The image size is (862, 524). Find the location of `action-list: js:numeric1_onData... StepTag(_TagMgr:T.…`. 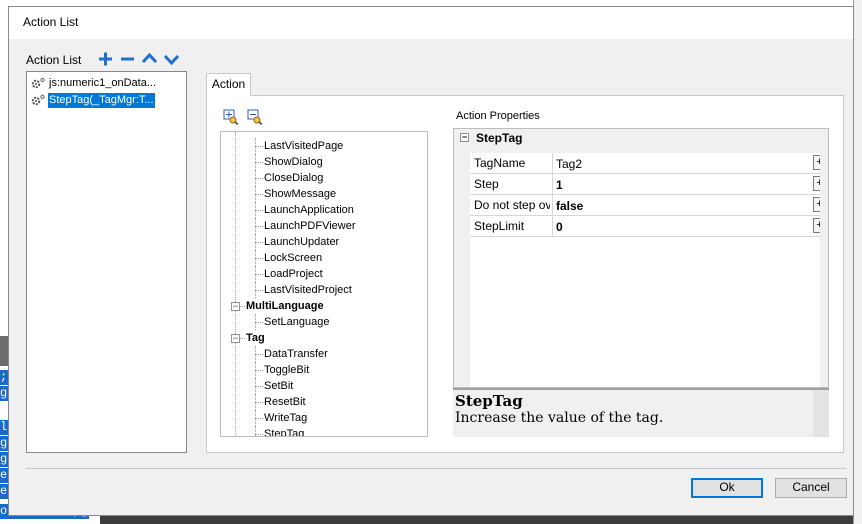

action-list: js:numeric1_onData... StepTag(_TagMgr:T.… is located at coordinates (106, 262).